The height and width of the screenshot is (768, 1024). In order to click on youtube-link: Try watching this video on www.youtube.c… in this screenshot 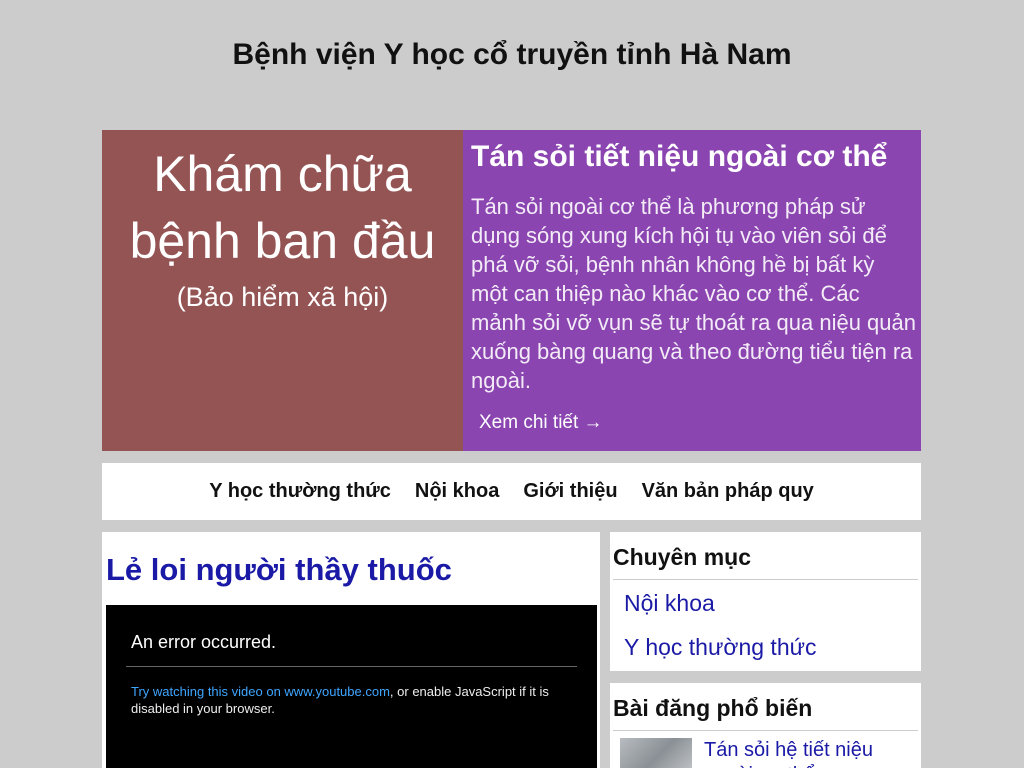, I will do `click(260, 691)`.